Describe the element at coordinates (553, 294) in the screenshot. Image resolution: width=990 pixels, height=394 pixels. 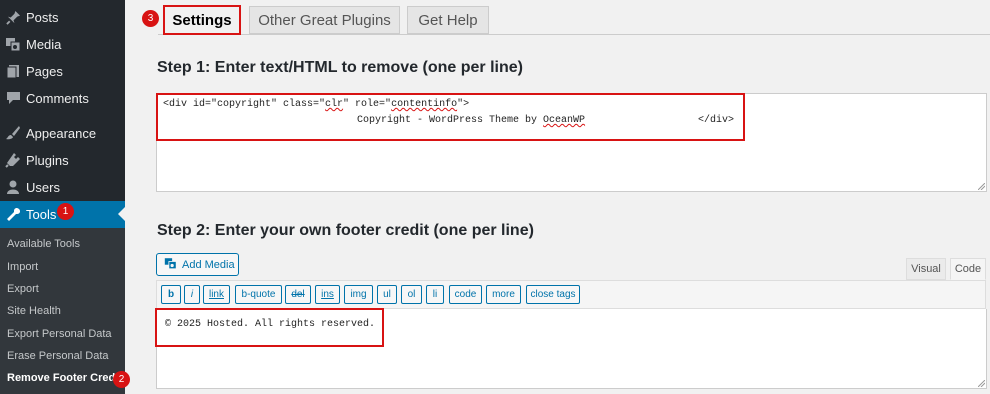
I see `quicktag-close-tags-button: close tags` at that location.